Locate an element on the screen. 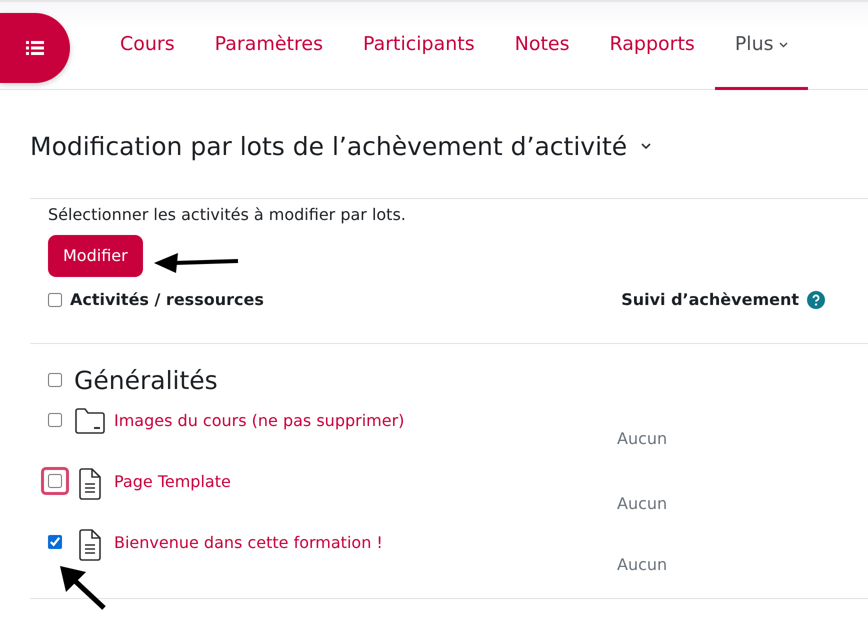  column-header: Activités / ressources is located at coordinates (167, 299).